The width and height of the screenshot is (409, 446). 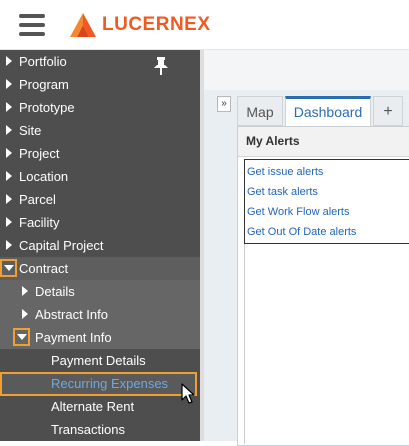 What do you see at coordinates (328, 111) in the screenshot?
I see `tab-dashboard: Dashboard` at bounding box center [328, 111].